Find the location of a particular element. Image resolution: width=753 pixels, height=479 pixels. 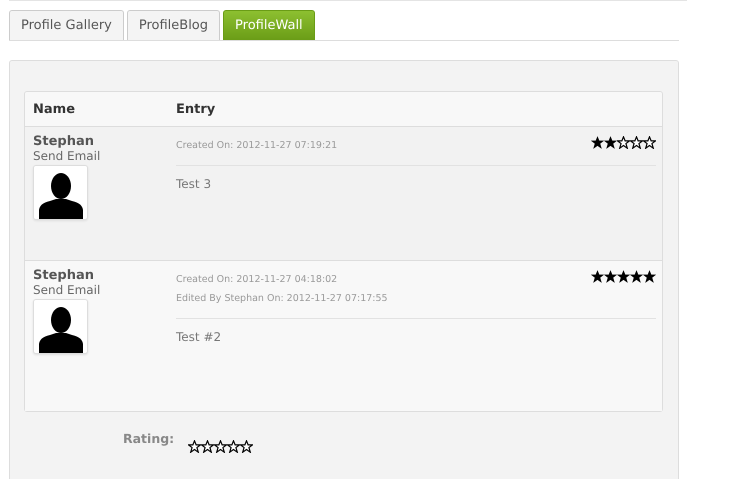

tab: Profile Gallery is located at coordinates (66, 25).